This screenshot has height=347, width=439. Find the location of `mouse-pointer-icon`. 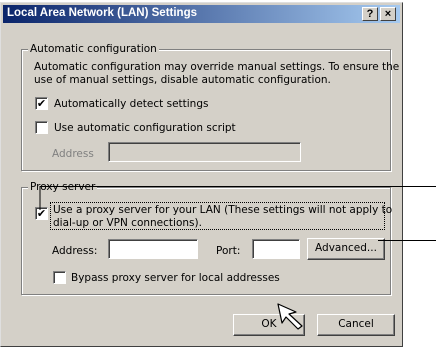

mouse-pointer-icon is located at coordinates (290, 316).